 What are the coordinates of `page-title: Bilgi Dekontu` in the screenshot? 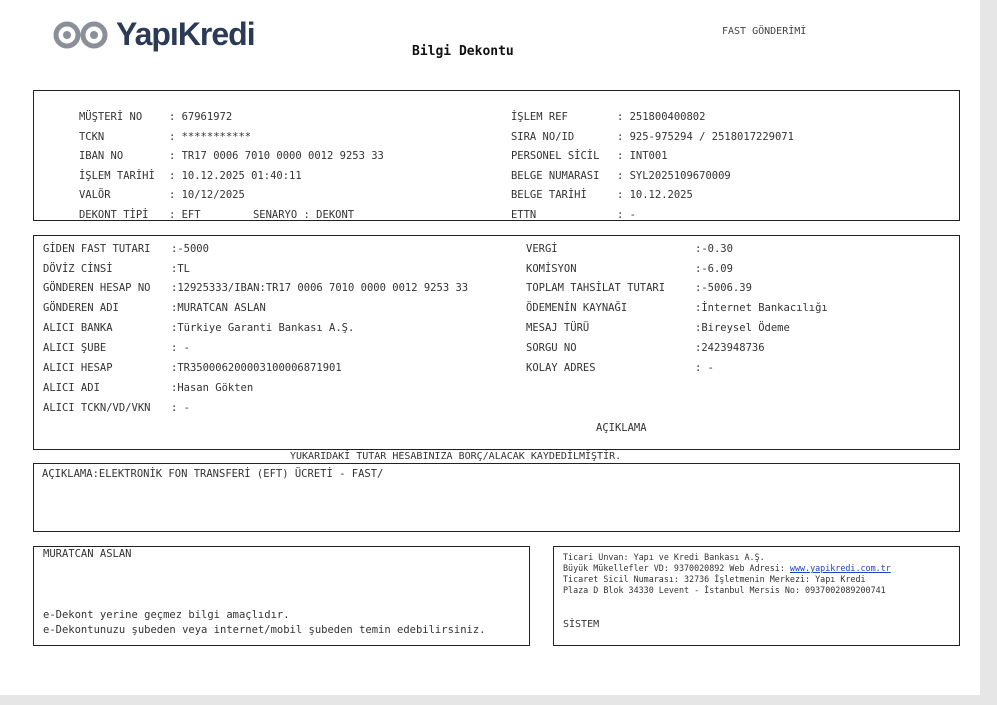 It's located at (463, 51).